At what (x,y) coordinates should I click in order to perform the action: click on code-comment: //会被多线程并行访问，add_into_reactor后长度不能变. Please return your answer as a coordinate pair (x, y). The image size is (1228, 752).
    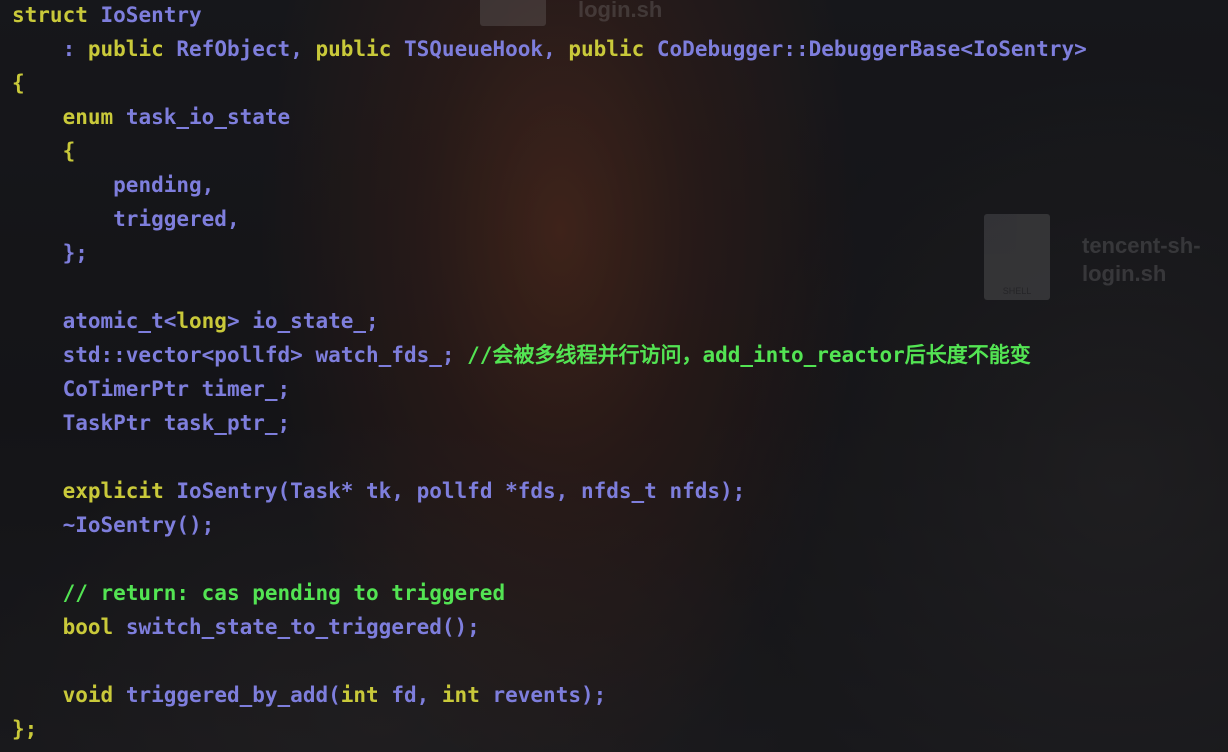
    Looking at the image, I should click on (749, 355).